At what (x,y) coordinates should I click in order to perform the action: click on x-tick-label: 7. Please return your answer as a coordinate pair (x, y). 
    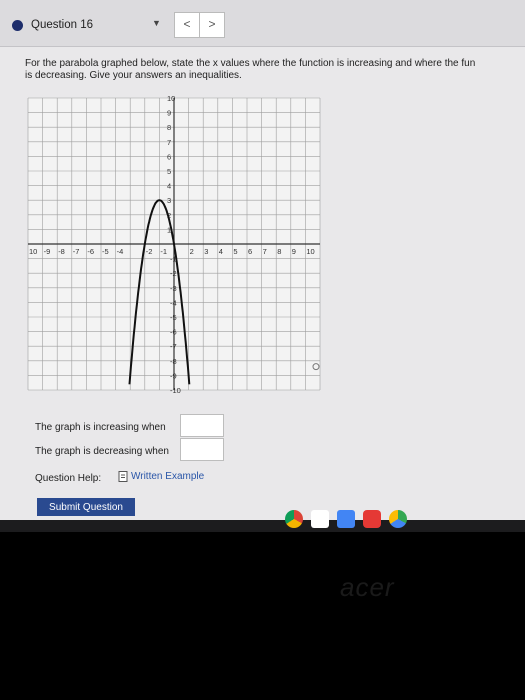
    Looking at the image, I should click on (265, 251).